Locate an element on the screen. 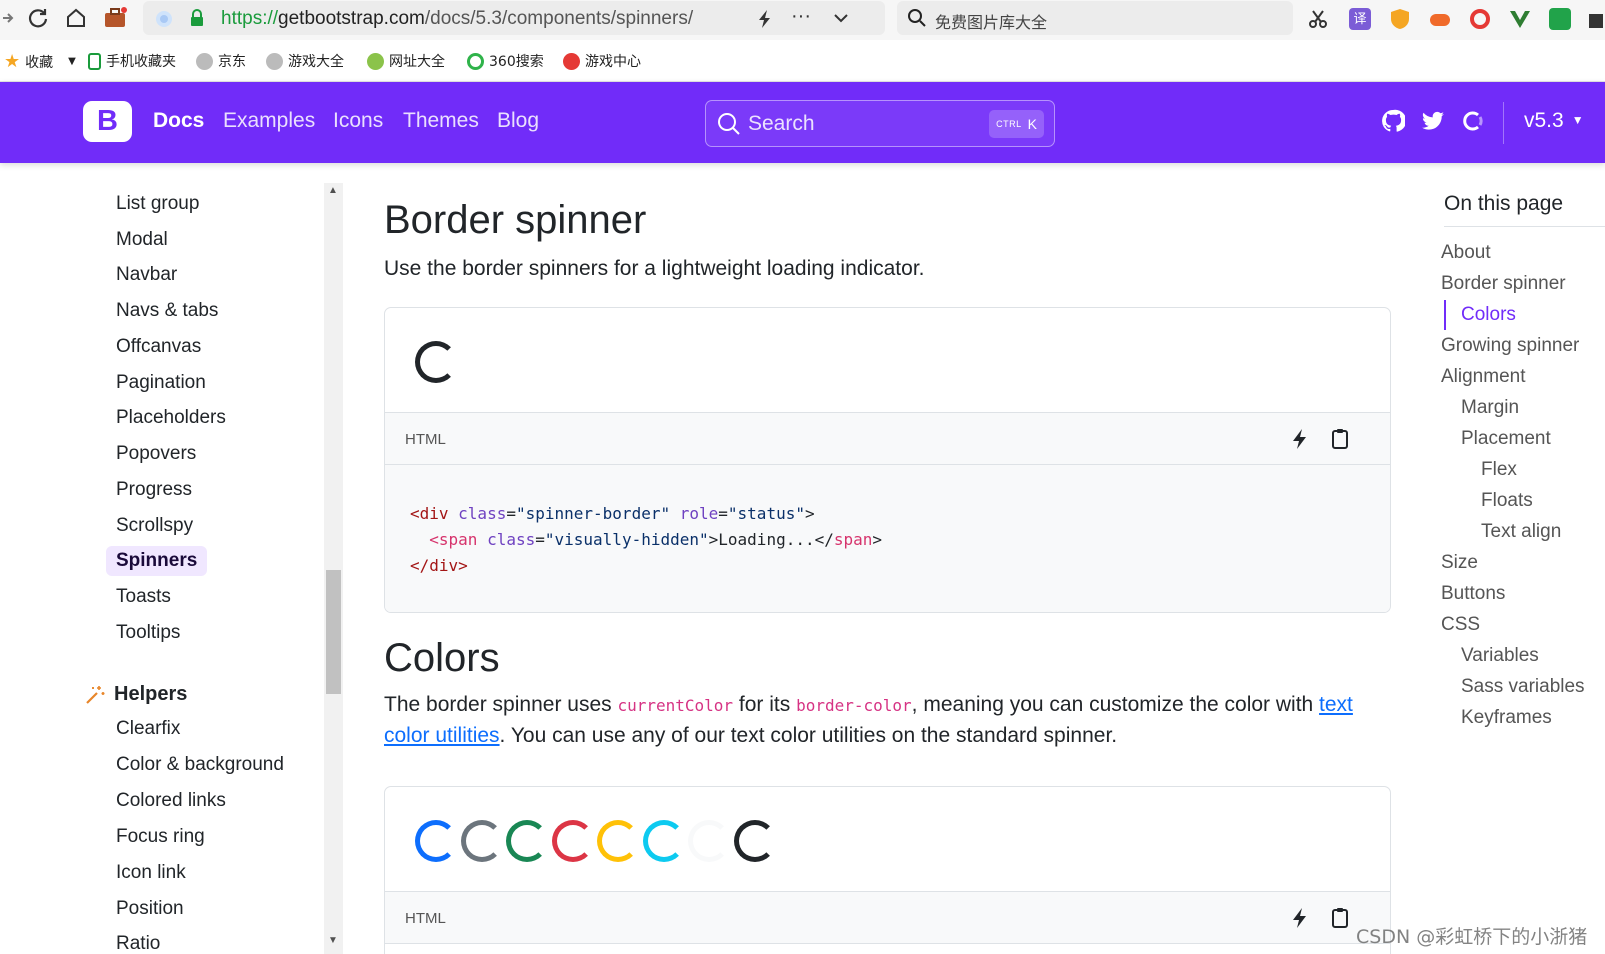 This screenshot has height=954, width=1605. toc-item-text-align: Text align is located at coordinates (1521, 532).